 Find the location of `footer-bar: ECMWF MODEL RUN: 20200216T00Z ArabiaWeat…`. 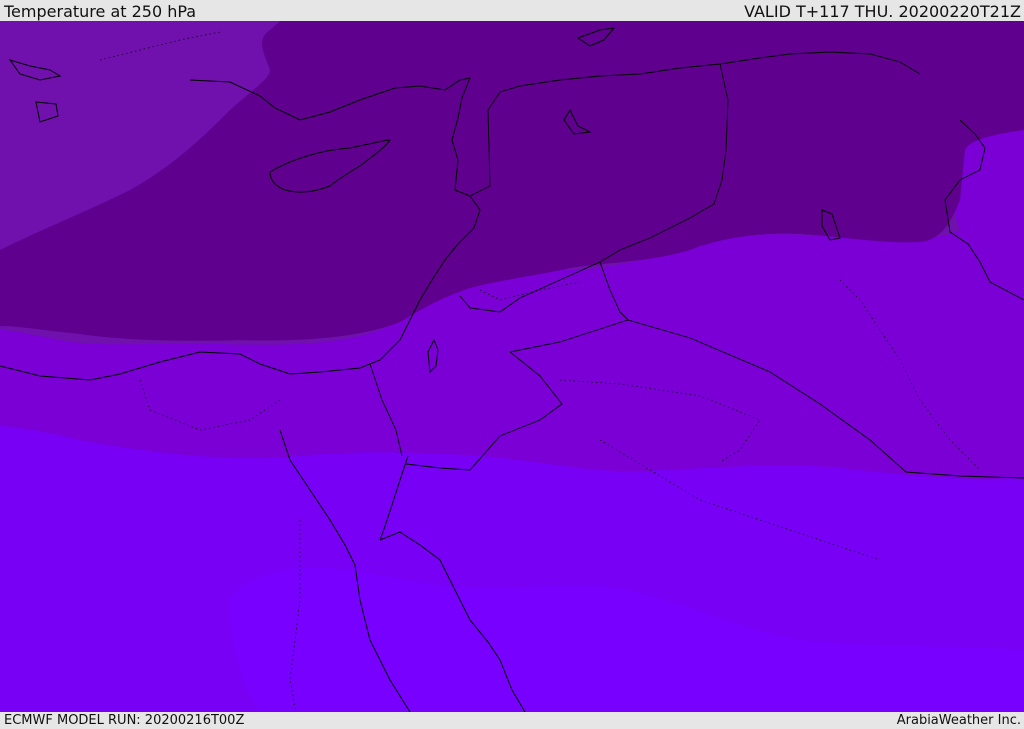

footer-bar: ECMWF MODEL RUN: 20200216T00Z ArabiaWeat… is located at coordinates (512, 720).